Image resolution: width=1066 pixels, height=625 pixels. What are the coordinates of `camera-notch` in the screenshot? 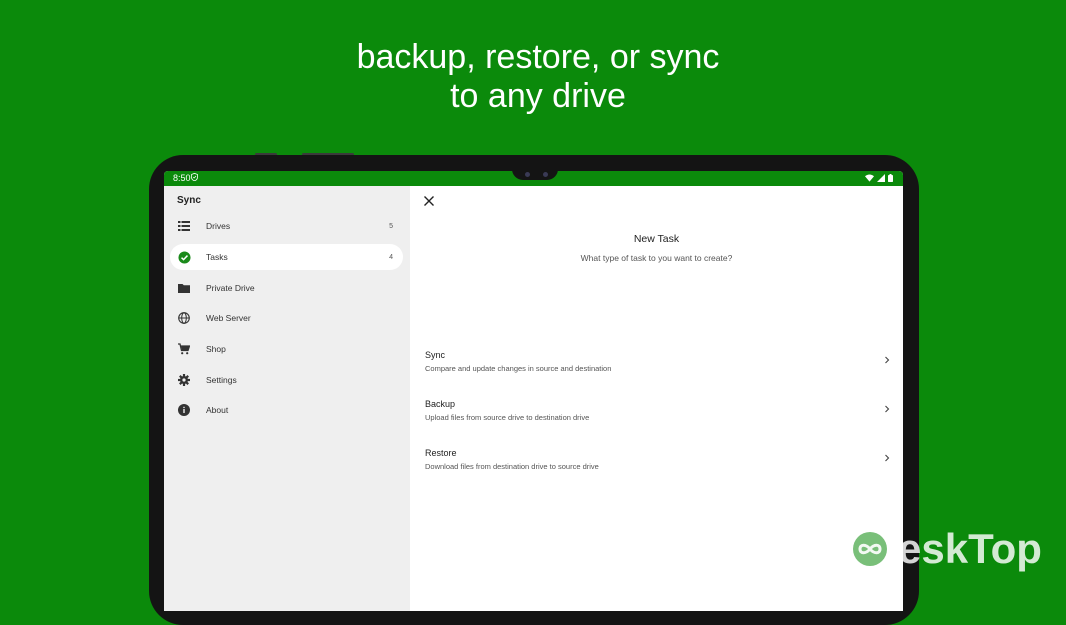 It's located at (535, 175).